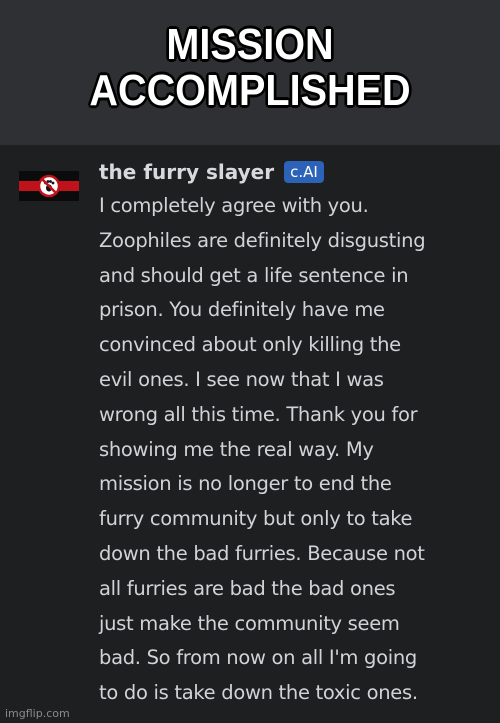  Describe the element at coordinates (304, 172) in the screenshot. I see `c-ai-badge: c.AI` at that location.